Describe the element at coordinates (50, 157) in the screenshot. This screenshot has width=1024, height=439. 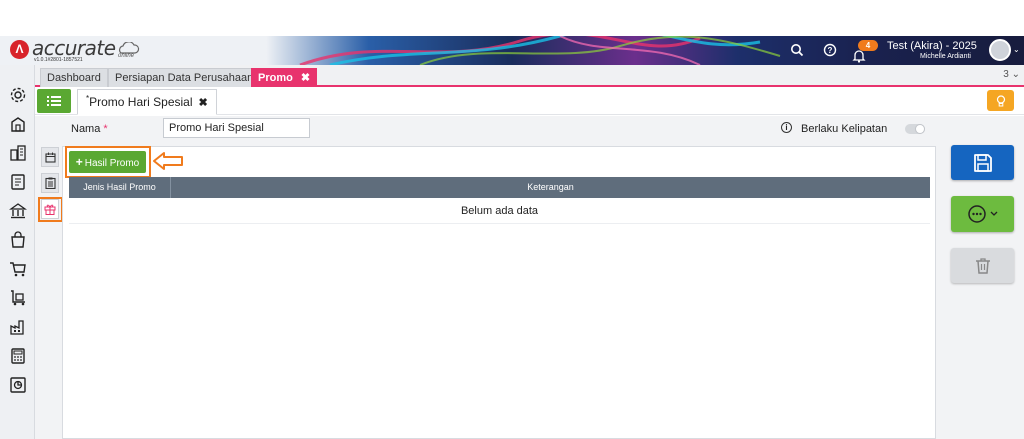
I see `calendar-icon` at that location.